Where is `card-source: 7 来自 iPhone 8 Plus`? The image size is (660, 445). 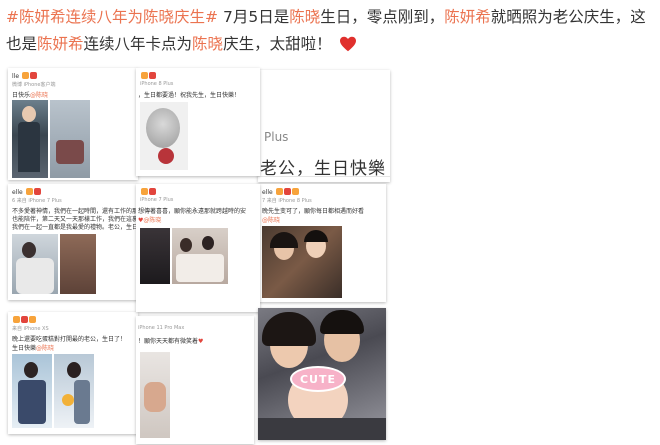 card-source: 7 来自 iPhone 8 Plus is located at coordinates (287, 201).